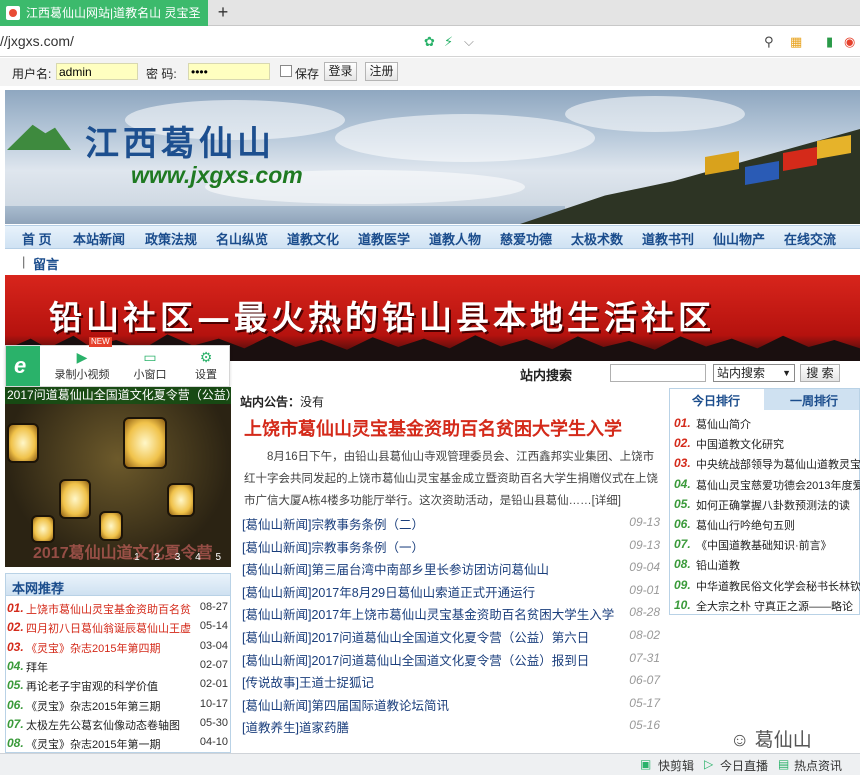  What do you see at coordinates (104, 13) in the screenshot?
I see `browser-tab: 江西葛仙山网站|道教名山 灵宝圣` at bounding box center [104, 13].